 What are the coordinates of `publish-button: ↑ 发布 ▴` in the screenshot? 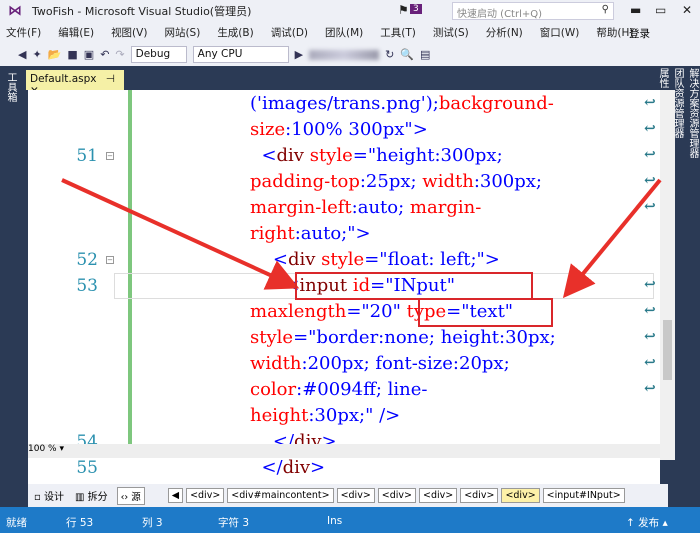 It's located at (647, 522).